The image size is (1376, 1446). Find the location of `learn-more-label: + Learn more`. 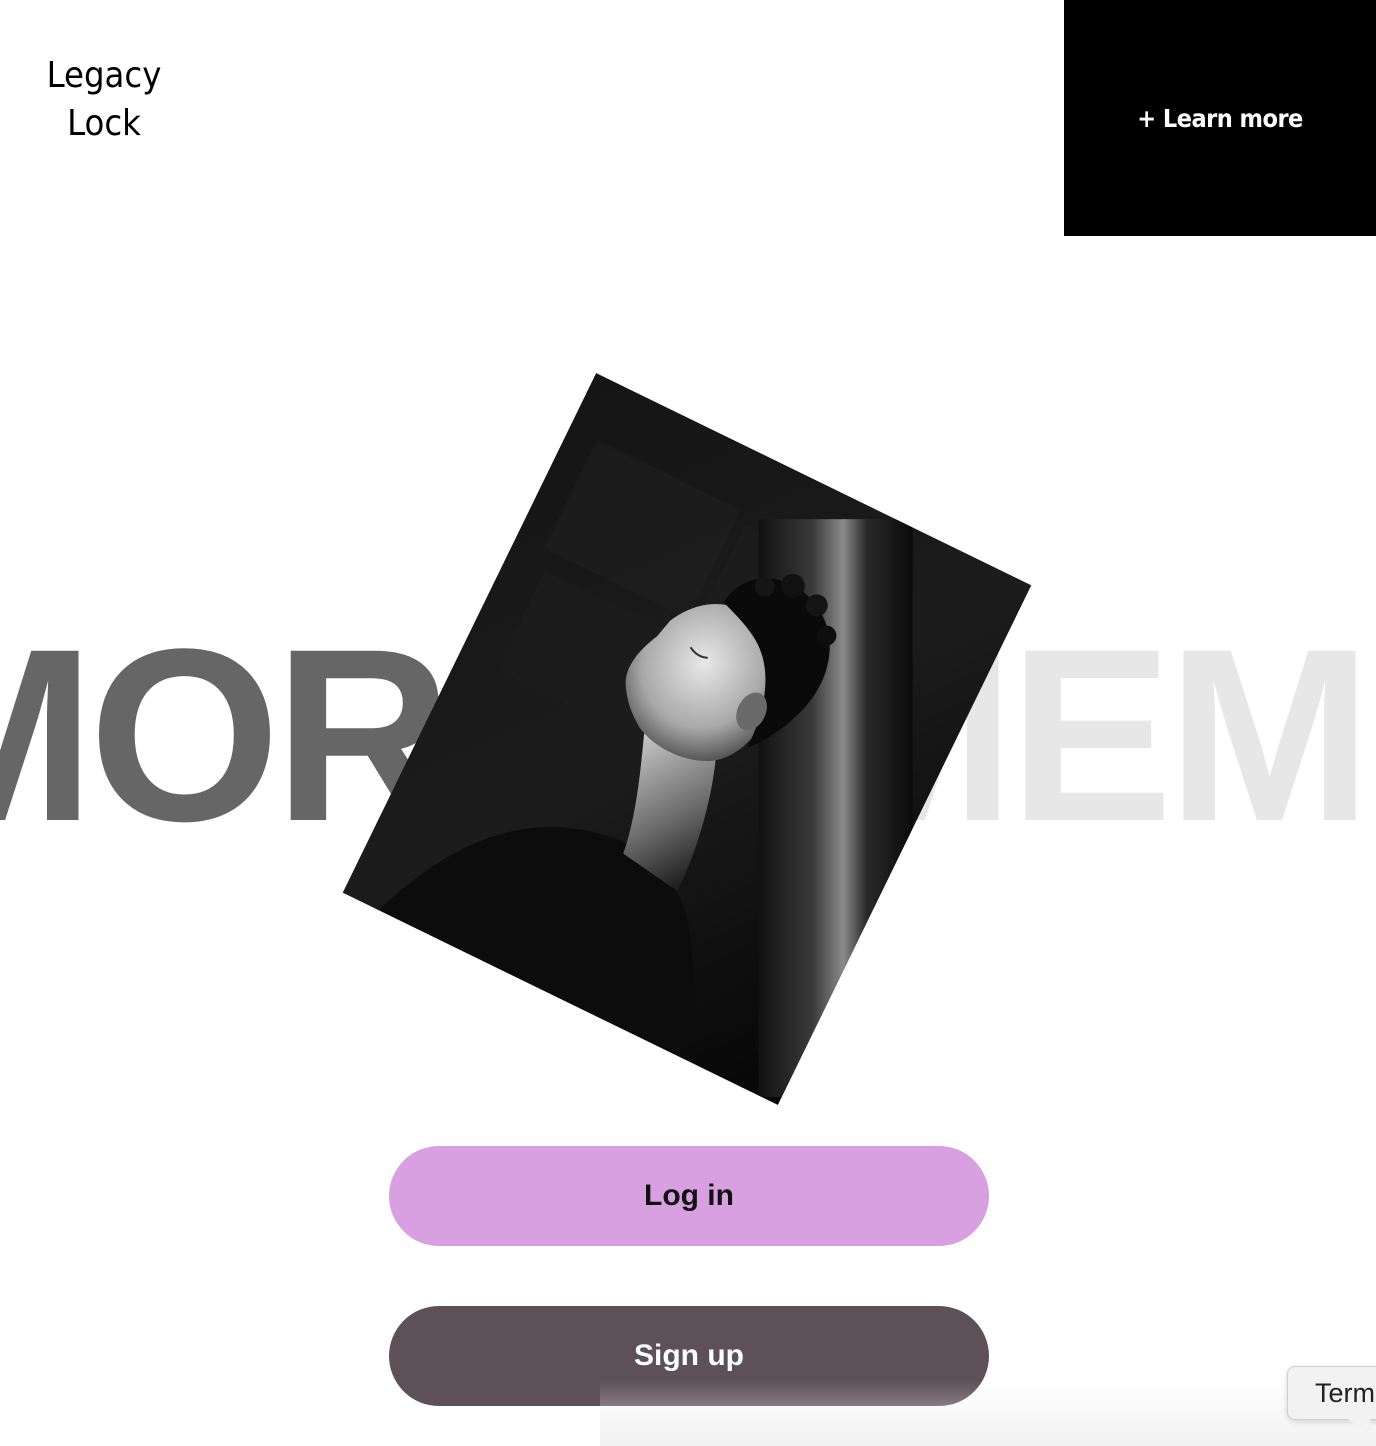

learn-more-label: + Learn more is located at coordinates (1220, 118).